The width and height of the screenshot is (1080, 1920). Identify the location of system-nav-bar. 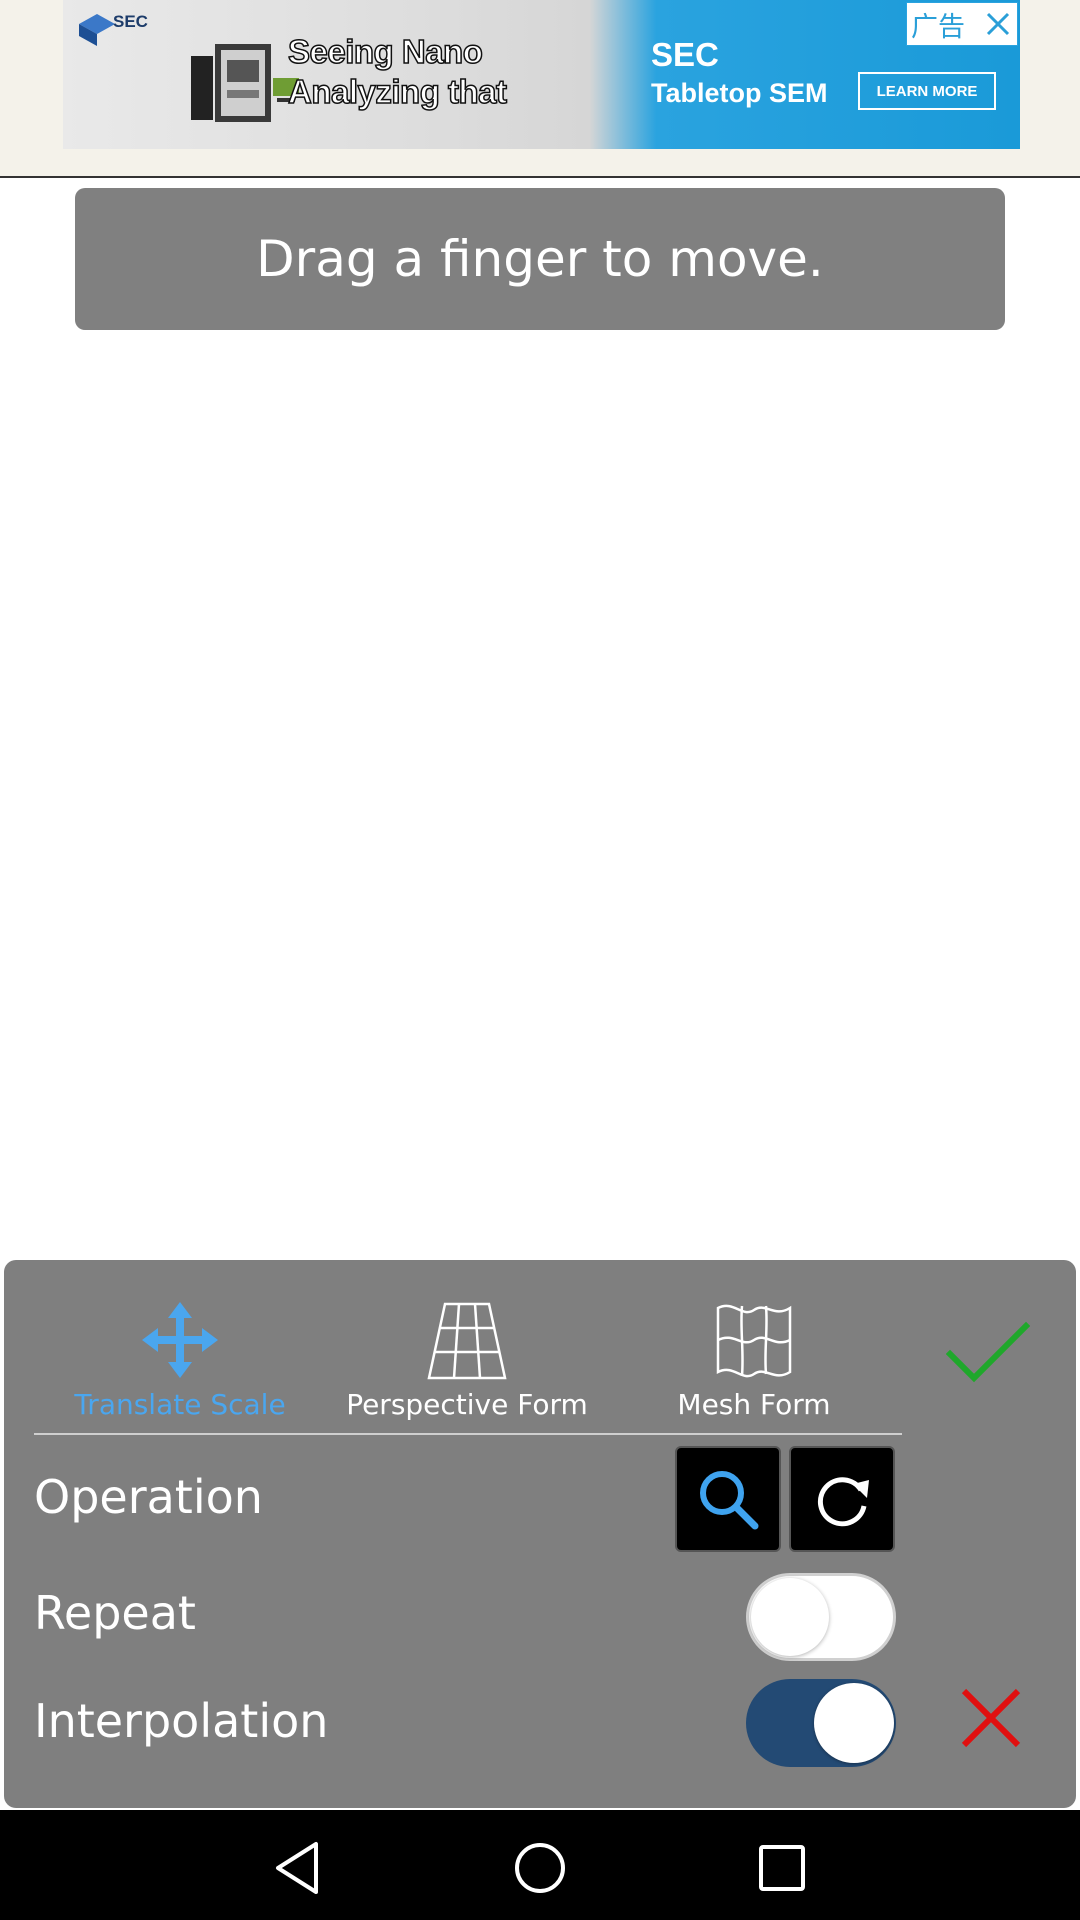
(540, 1865).